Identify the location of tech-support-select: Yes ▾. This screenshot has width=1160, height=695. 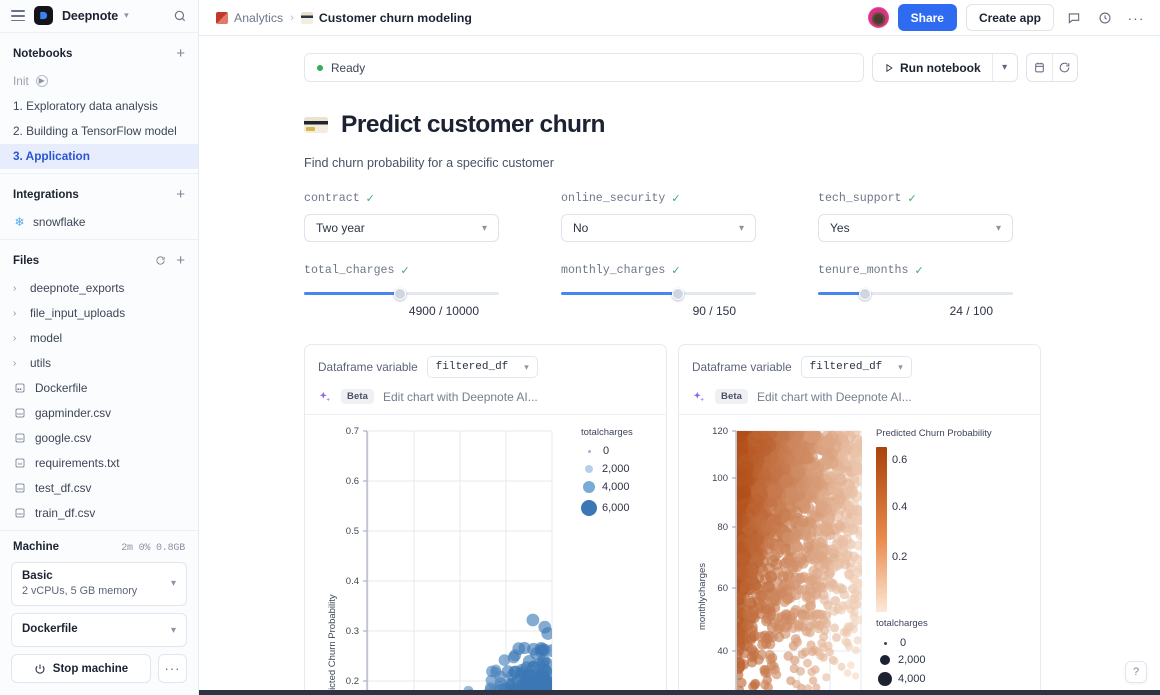
(915, 228).